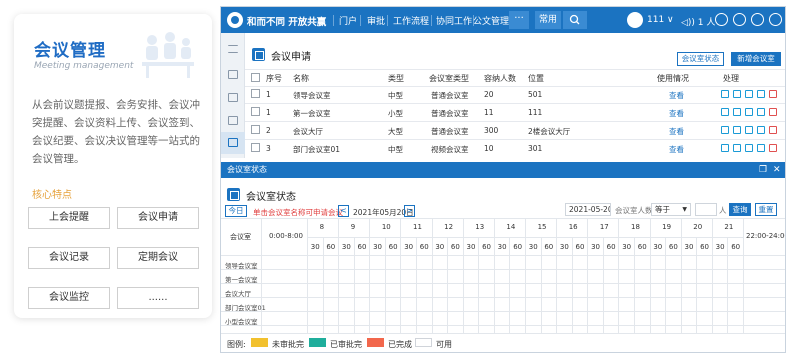  I want to click on room-name-link: 领导会议室, so click(241, 265).